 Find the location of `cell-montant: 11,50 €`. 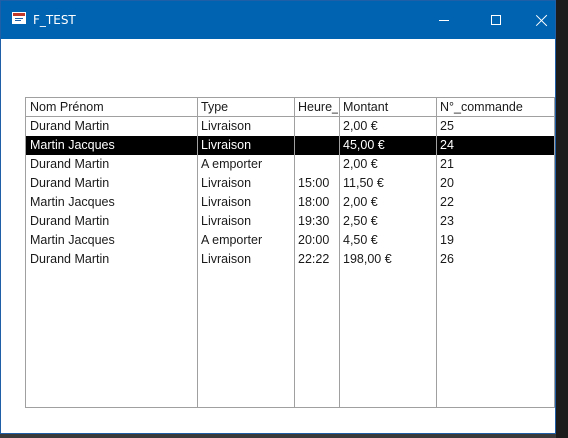

cell-montant: 11,50 € is located at coordinates (363, 183).